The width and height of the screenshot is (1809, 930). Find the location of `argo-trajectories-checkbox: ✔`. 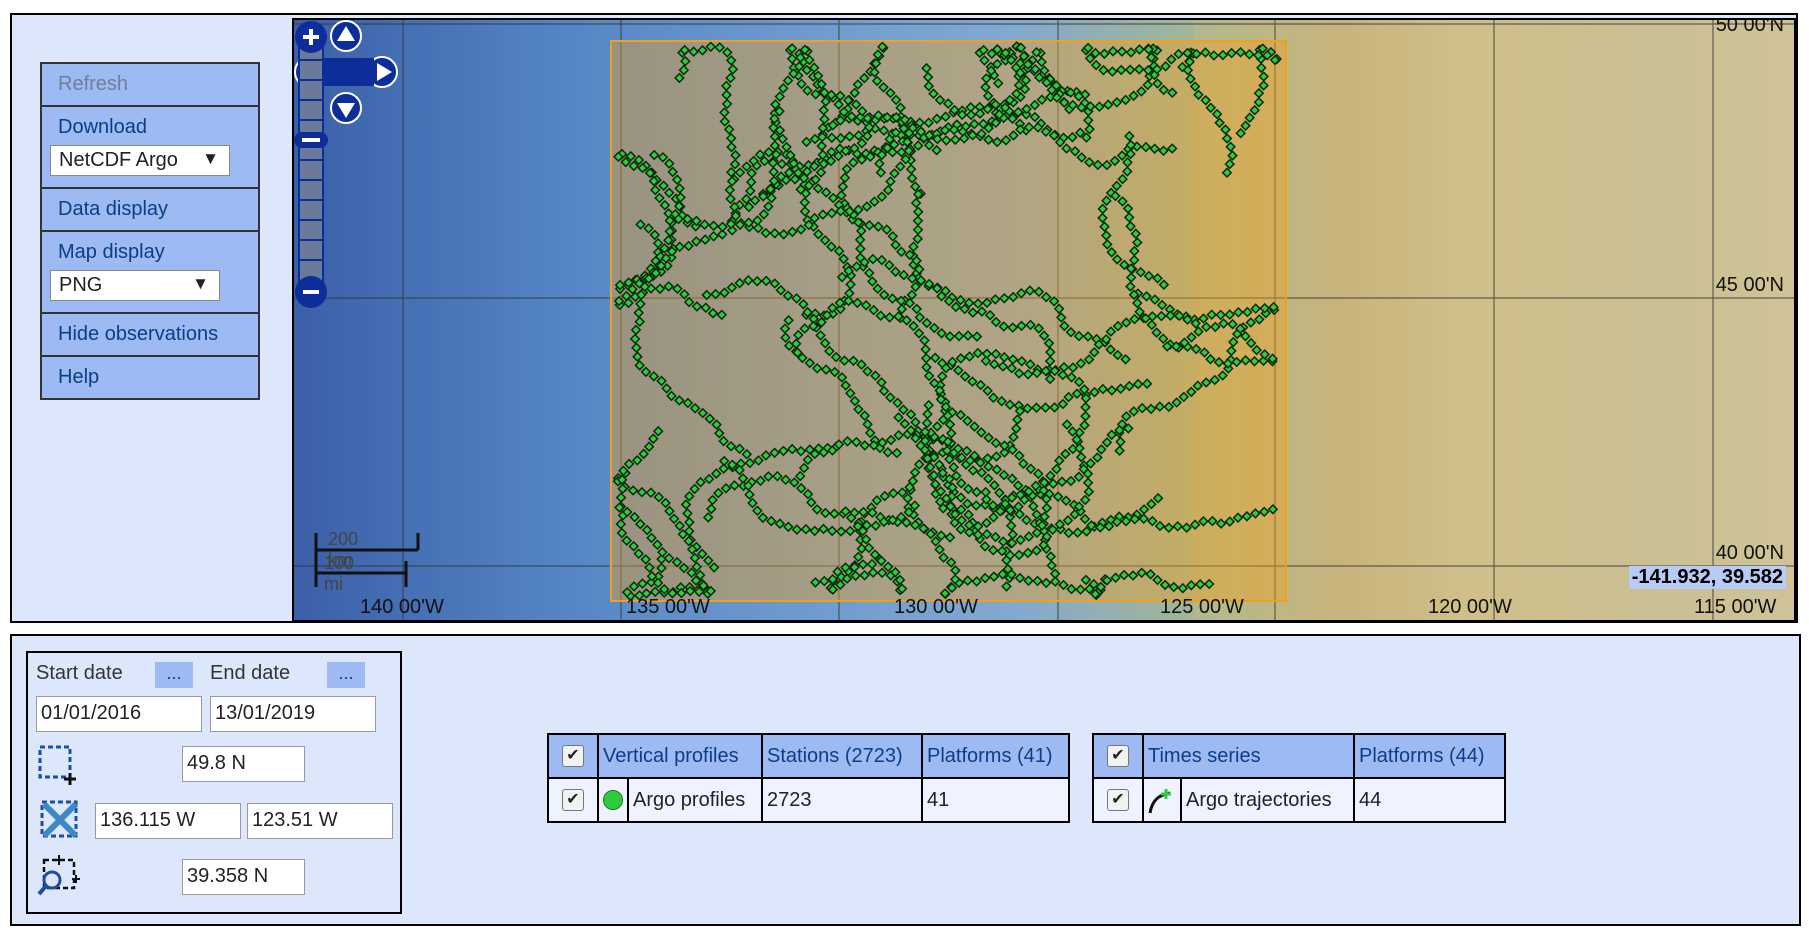

argo-trajectories-checkbox: ✔ is located at coordinates (1118, 800).